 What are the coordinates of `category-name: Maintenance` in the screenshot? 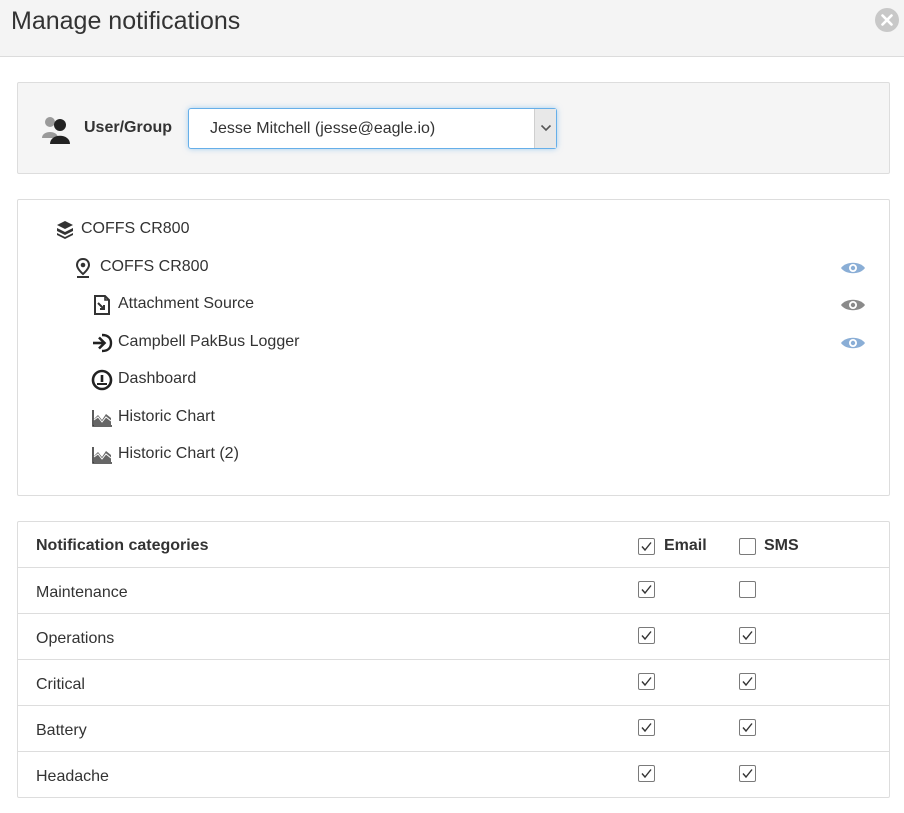 It's located at (82, 592).